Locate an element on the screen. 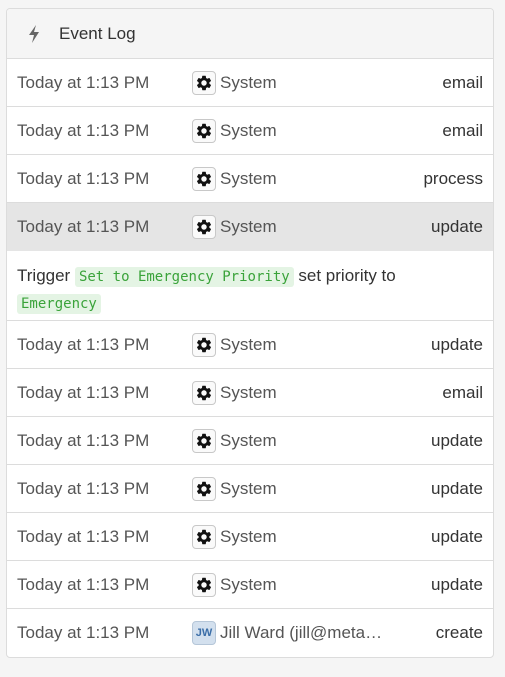 Image resolution: width=505 pixels, height=677 pixels. detail-prefix: Trigger is located at coordinates (44, 275).